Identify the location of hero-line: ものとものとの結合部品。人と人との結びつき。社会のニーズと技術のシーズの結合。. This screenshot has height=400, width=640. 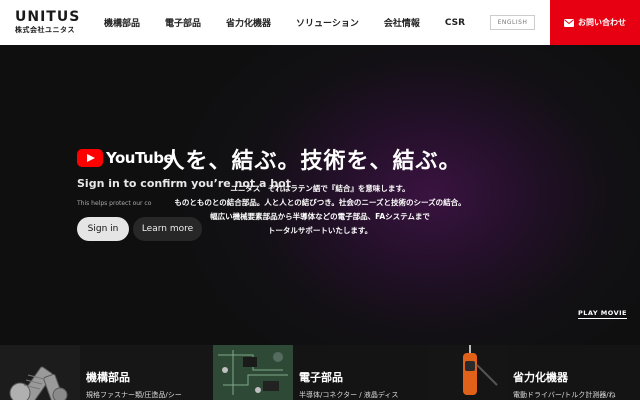
(320, 202).